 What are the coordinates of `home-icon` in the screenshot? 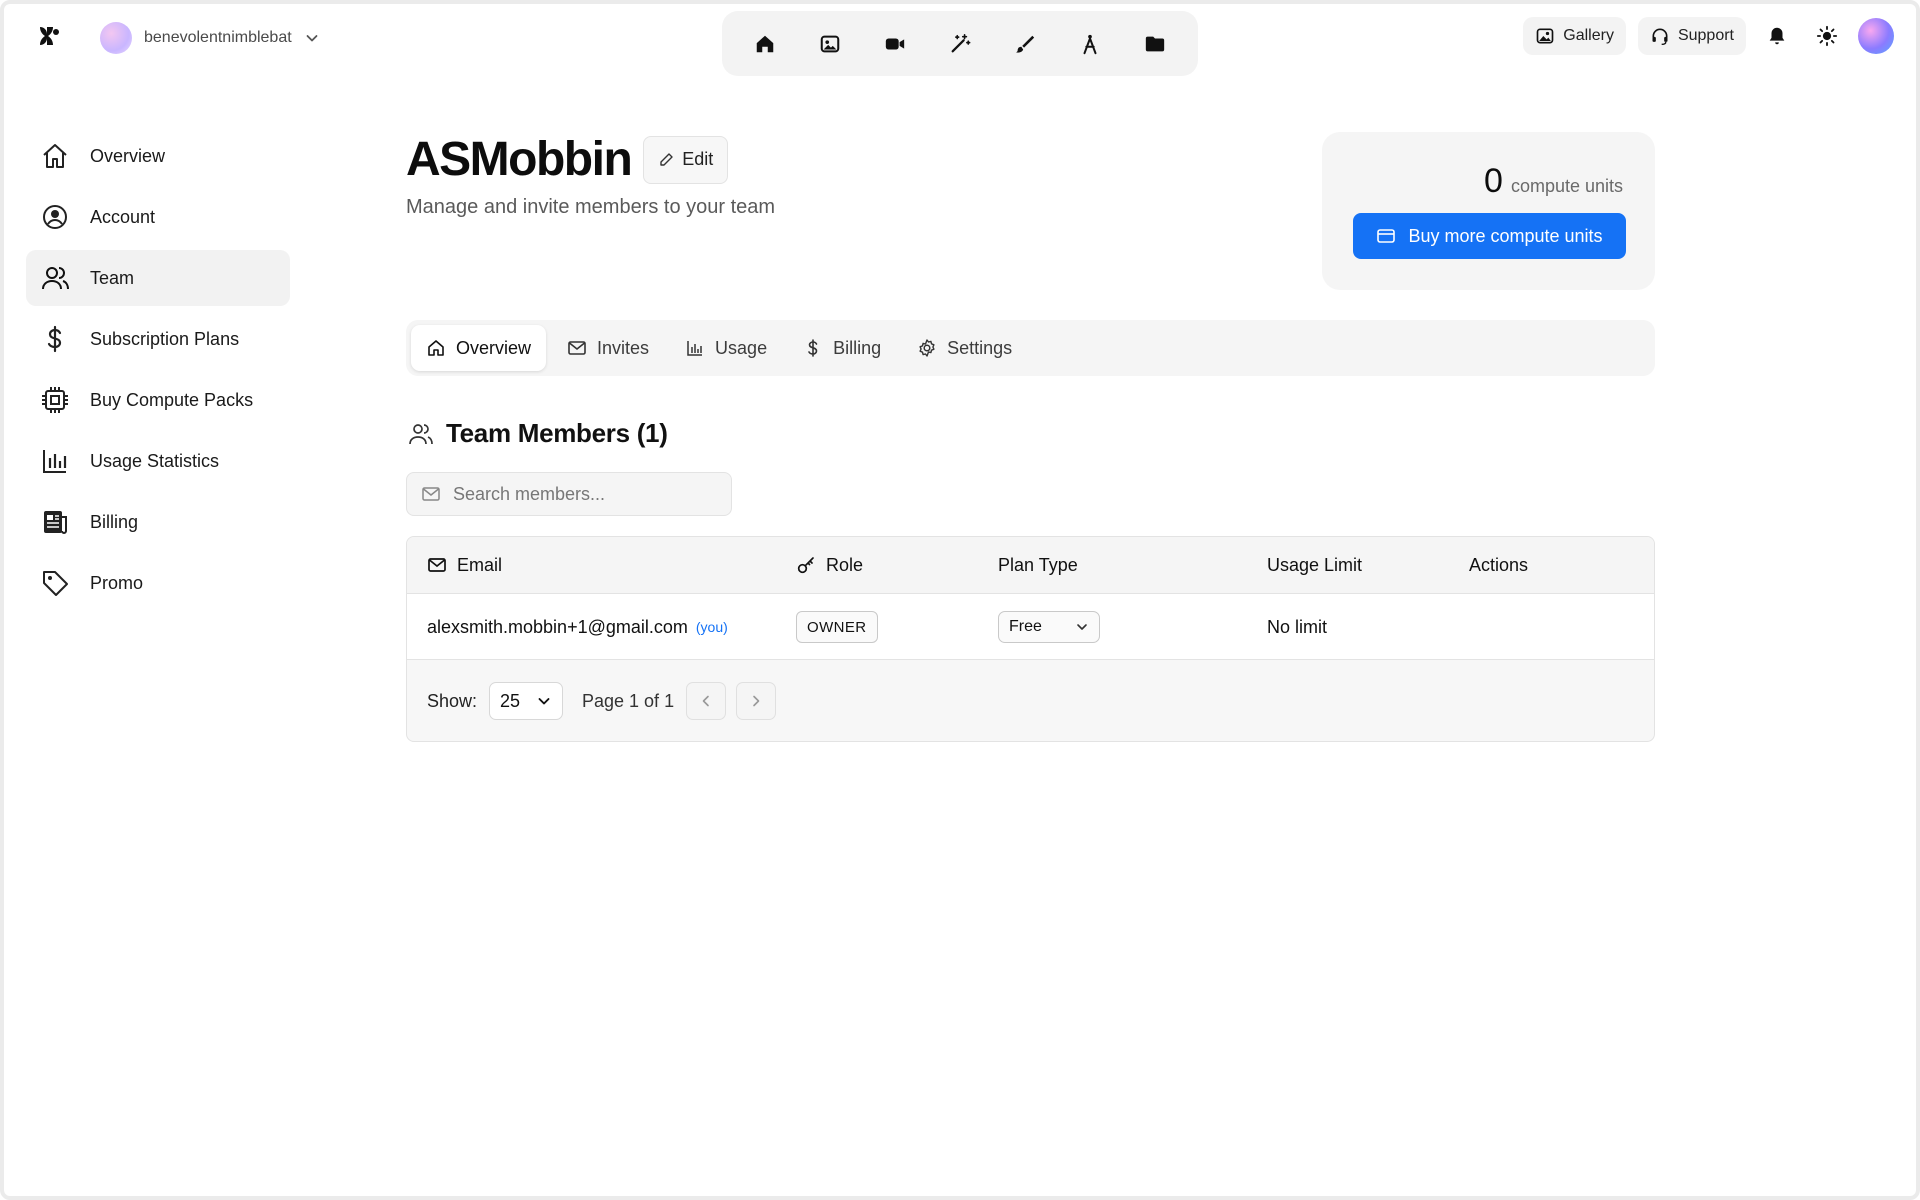 It's located at (765, 44).